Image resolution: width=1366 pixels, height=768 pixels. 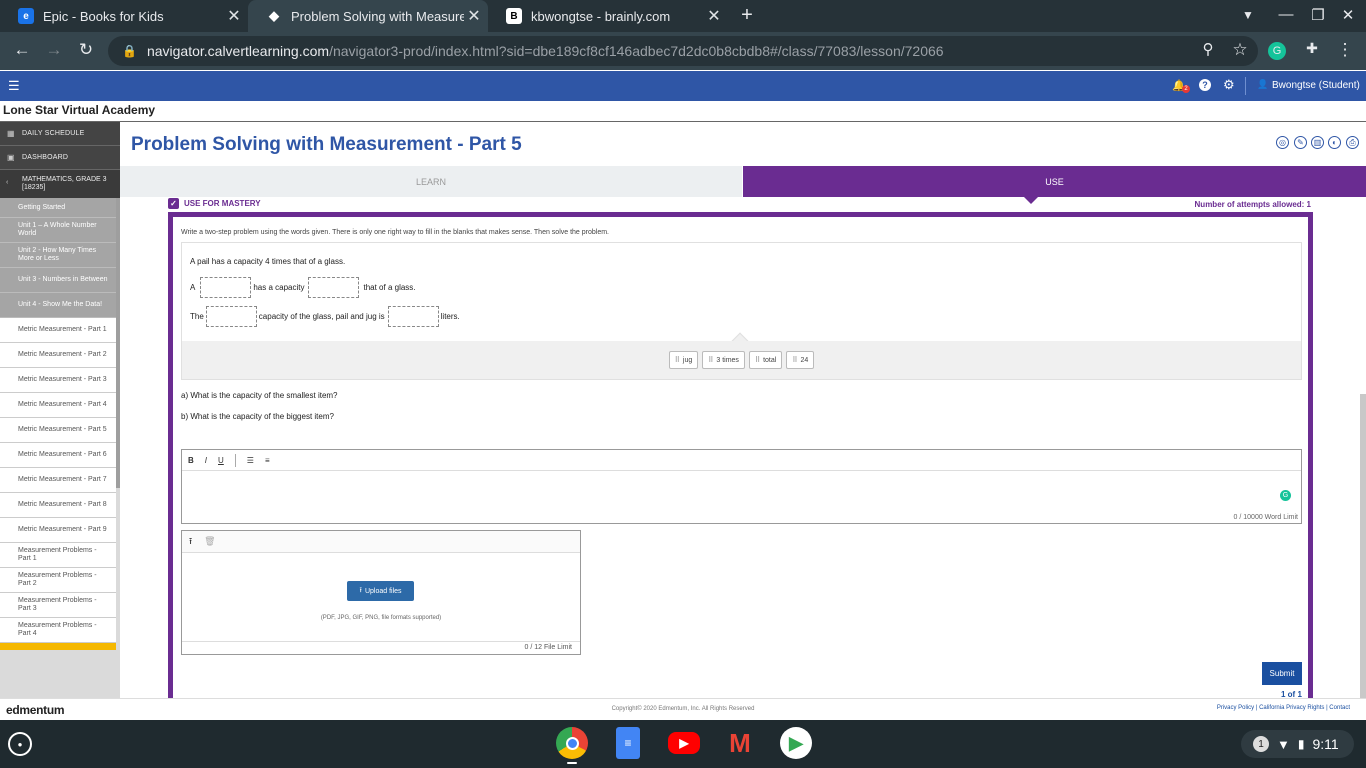 What do you see at coordinates (7, 182) in the screenshot?
I see `chevron-left-icon: ‹` at bounding box center [7, 182].